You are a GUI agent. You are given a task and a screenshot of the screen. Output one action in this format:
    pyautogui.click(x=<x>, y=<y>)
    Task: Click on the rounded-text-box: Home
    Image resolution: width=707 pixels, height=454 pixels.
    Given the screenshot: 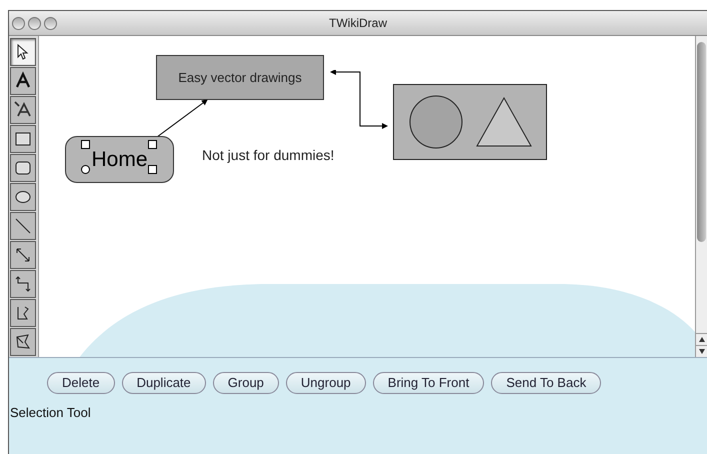 What is the action you would take?
    pyautogui.click(x=119, y=159)
    